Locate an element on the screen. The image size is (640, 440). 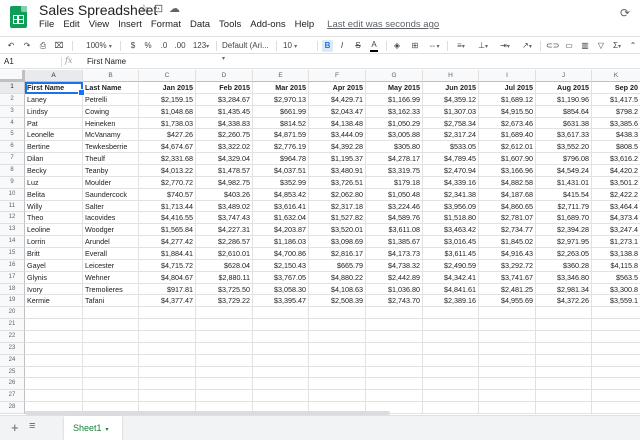
cell: $4,860.65 is located at coordinates (507, 206).